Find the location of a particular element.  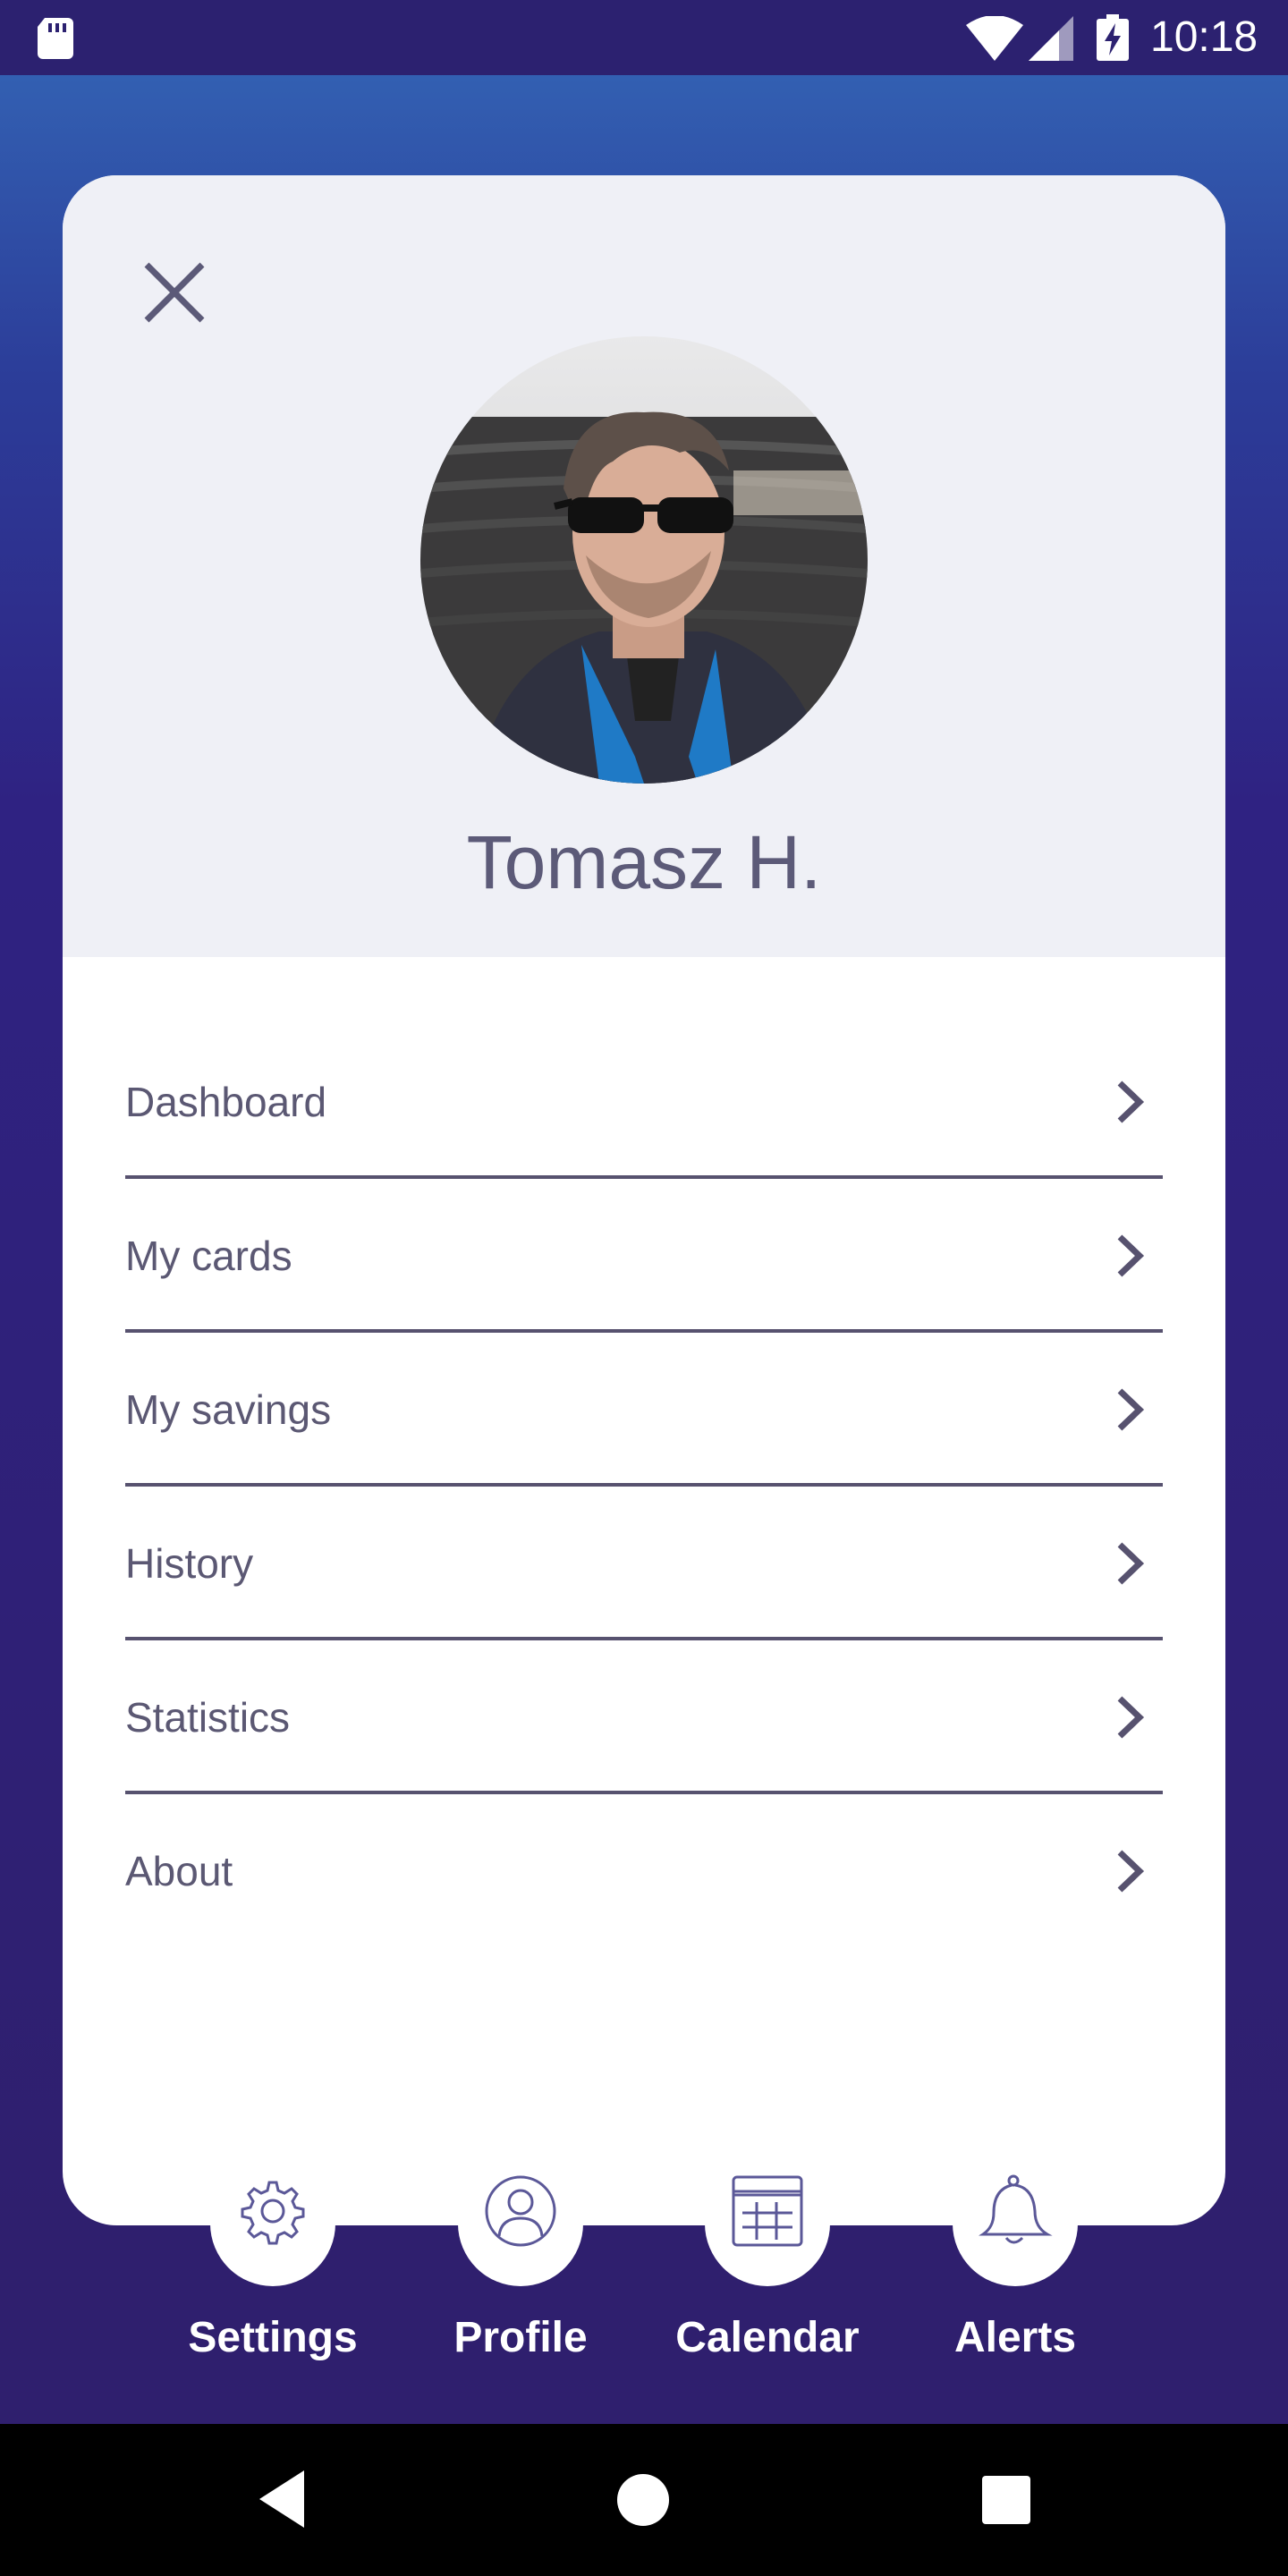

bell-icon is located at coordinates (1016, 2209).